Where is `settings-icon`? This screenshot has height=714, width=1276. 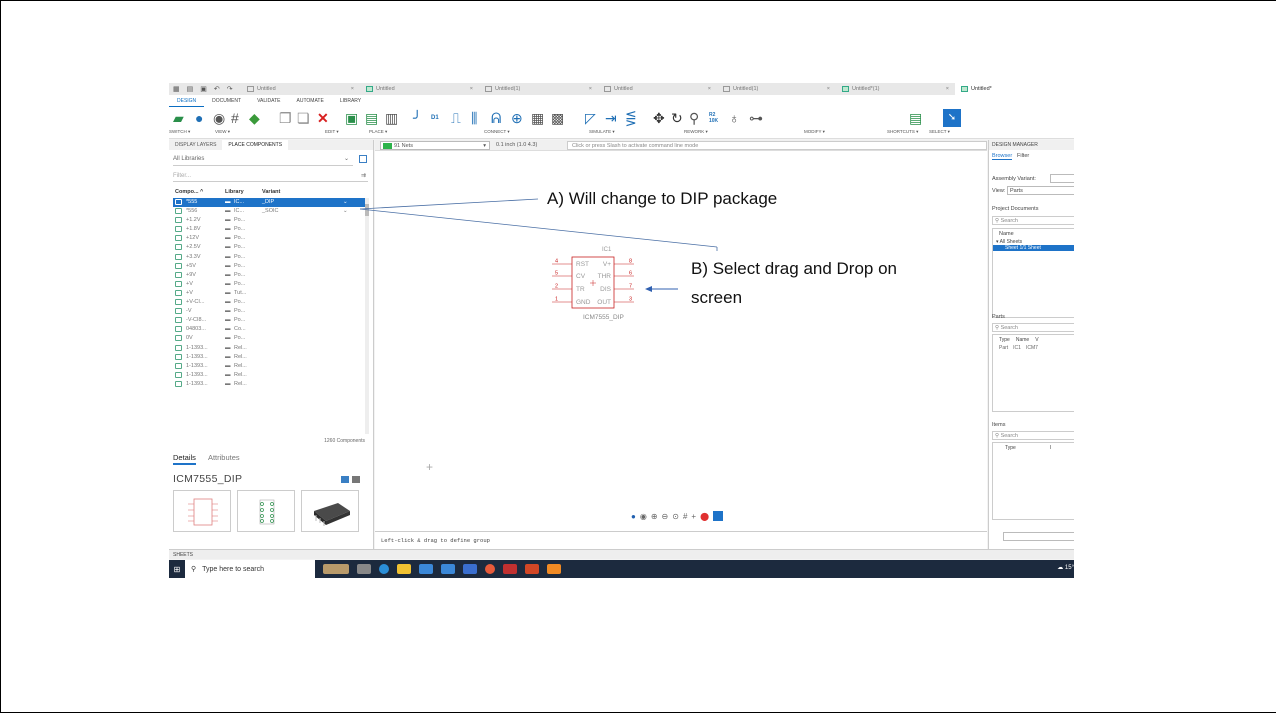
settings-icon is located at coordinates (356, 479).